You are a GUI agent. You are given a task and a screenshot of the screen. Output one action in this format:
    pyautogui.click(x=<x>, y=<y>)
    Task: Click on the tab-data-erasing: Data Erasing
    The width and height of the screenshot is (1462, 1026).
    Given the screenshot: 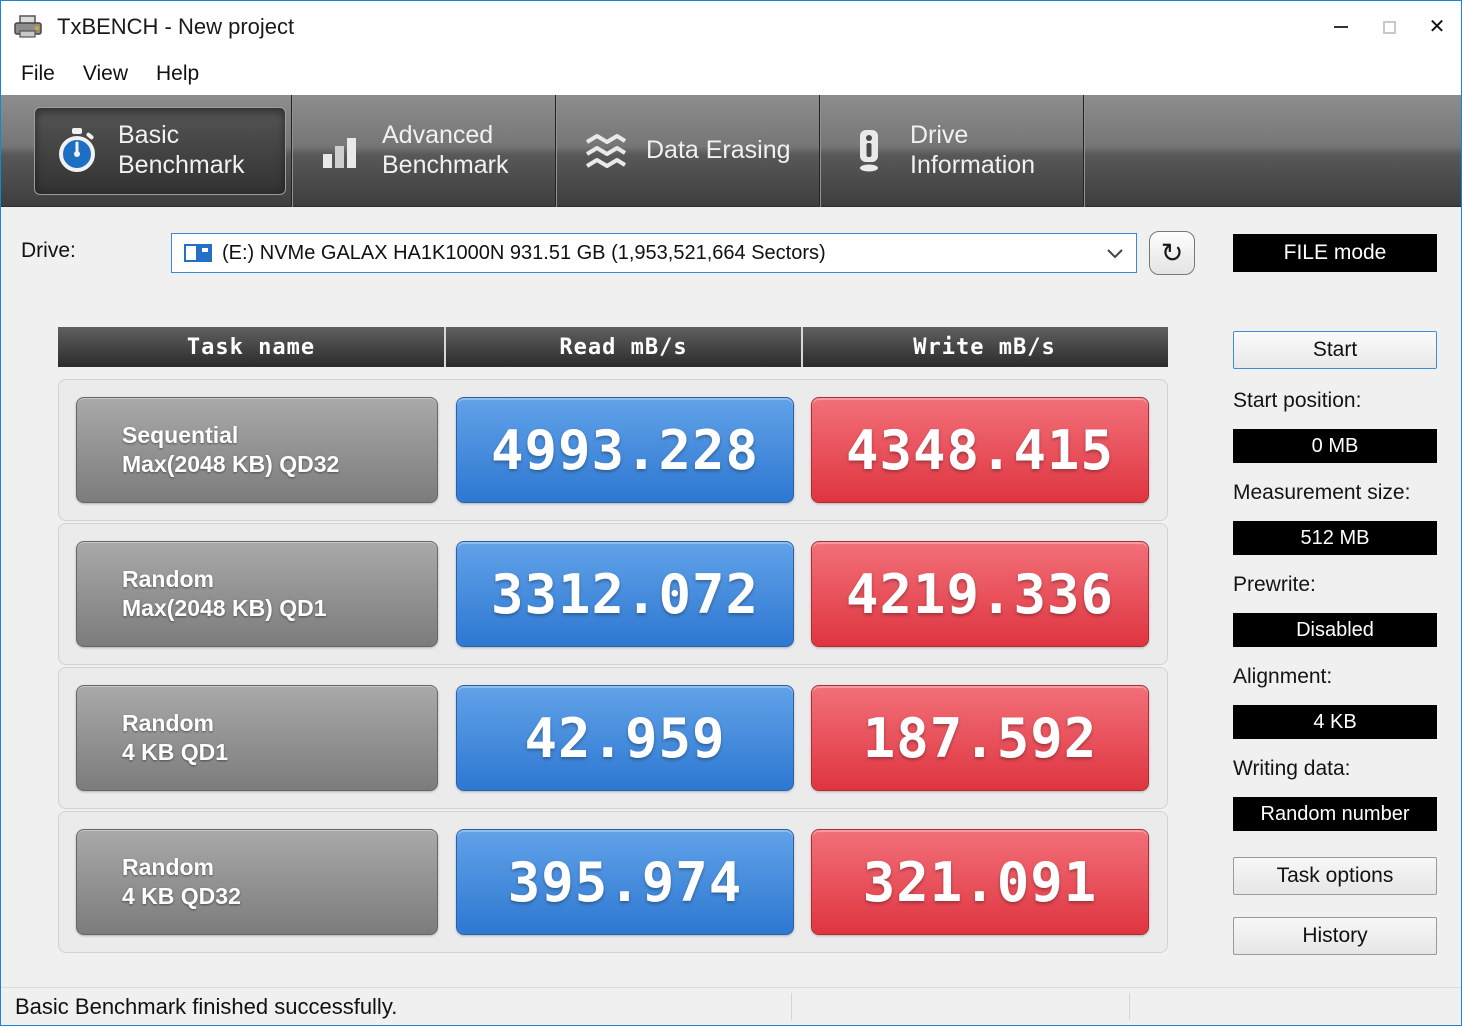 What is the action you would take?
    pyautogui.click(x=688, y=151)
    